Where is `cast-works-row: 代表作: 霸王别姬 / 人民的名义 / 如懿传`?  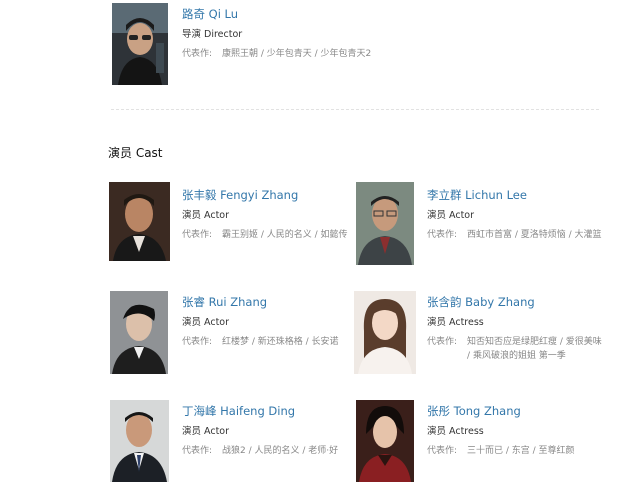 cast-works-row: 代表作: 霸王别姬 / 人民的名义 / 如懿传 is located at coordinates (267, 235).